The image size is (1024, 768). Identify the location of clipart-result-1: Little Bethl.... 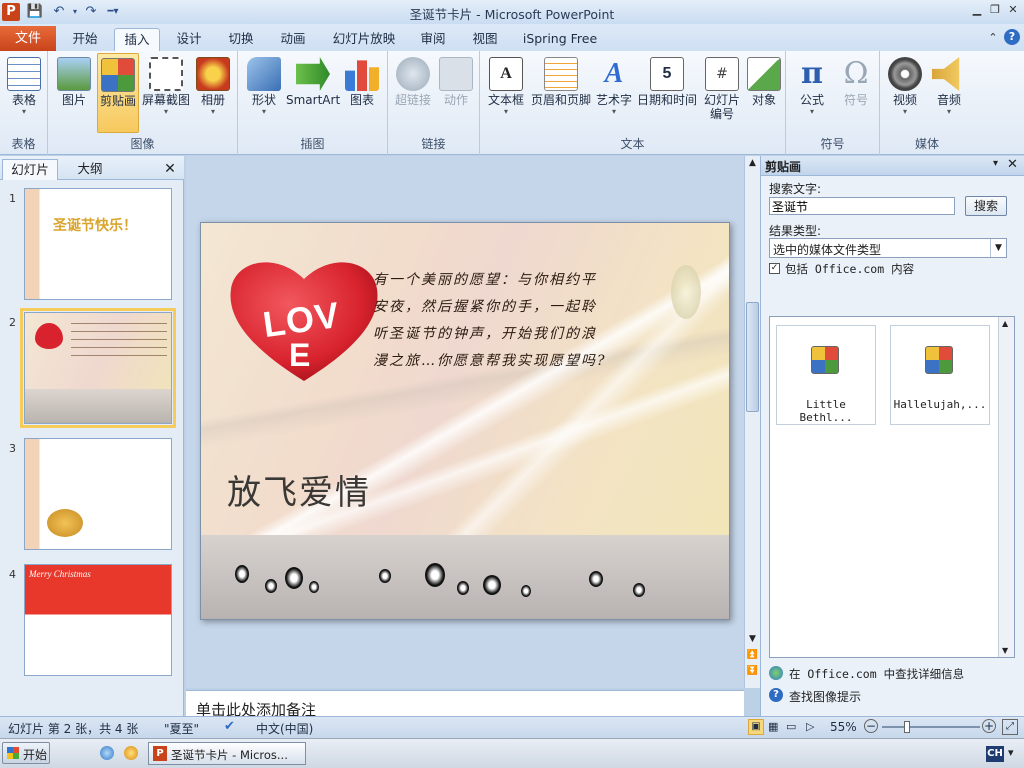
(826, 375).